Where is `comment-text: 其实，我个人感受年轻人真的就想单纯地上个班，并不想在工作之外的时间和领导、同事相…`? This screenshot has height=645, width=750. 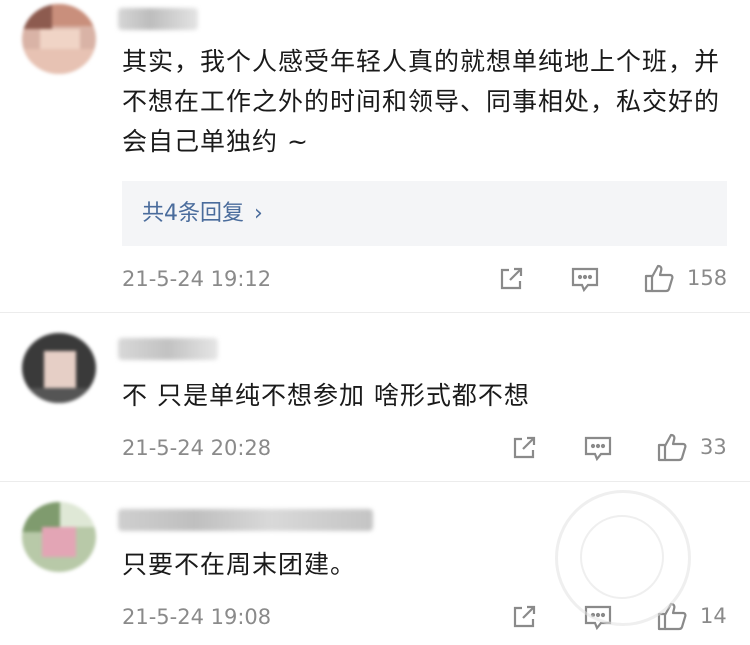
comment-text: 其实，我个人感受年轻人真的就想单纯地上个班，并不想在工作之外的时间和领导、同事相… is located at coordinates (421, 101).